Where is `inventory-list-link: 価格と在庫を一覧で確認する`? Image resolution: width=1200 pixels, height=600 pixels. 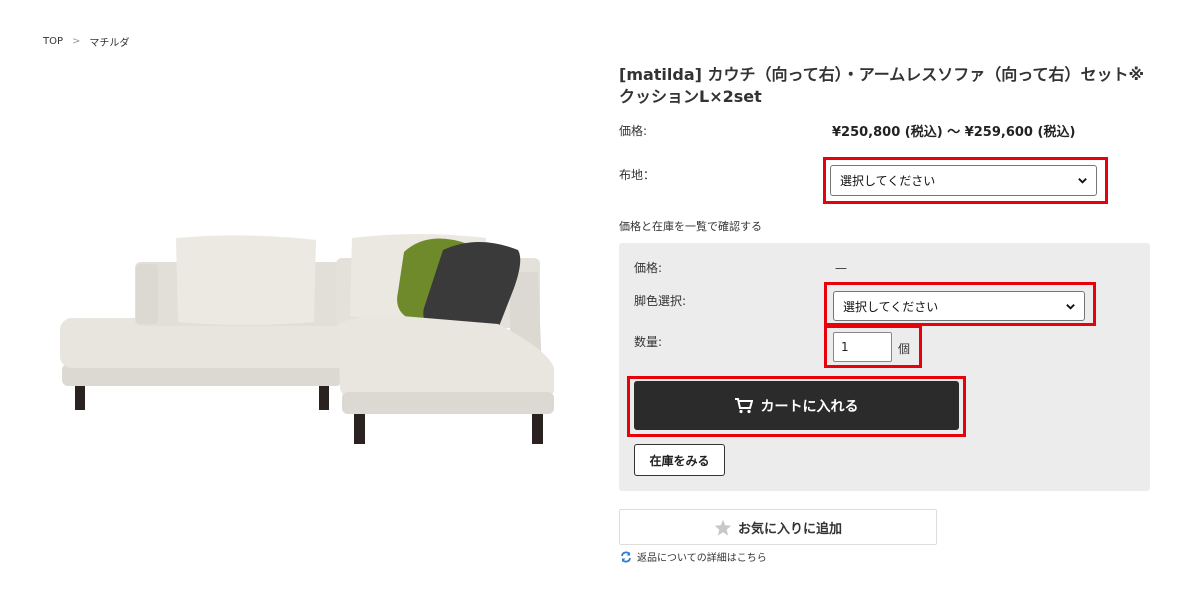 inventory-list-link: 価格と在庫を一覧で確認する is located at coordinates (690, 226).